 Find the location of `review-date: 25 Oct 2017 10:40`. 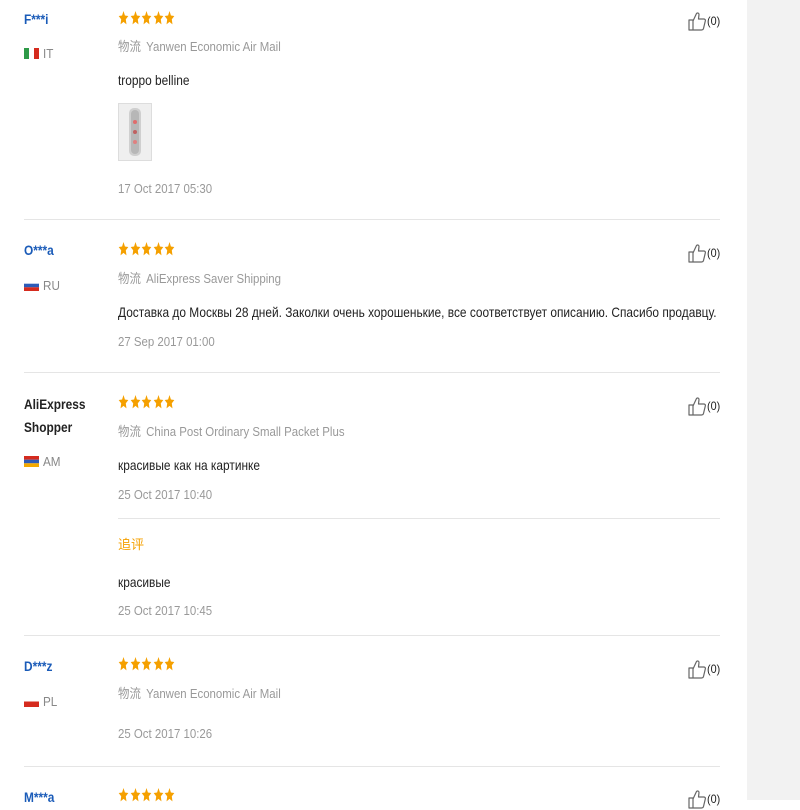

review-date: 25 Oct 2017 10:40 is located at coordinates (165, 494).